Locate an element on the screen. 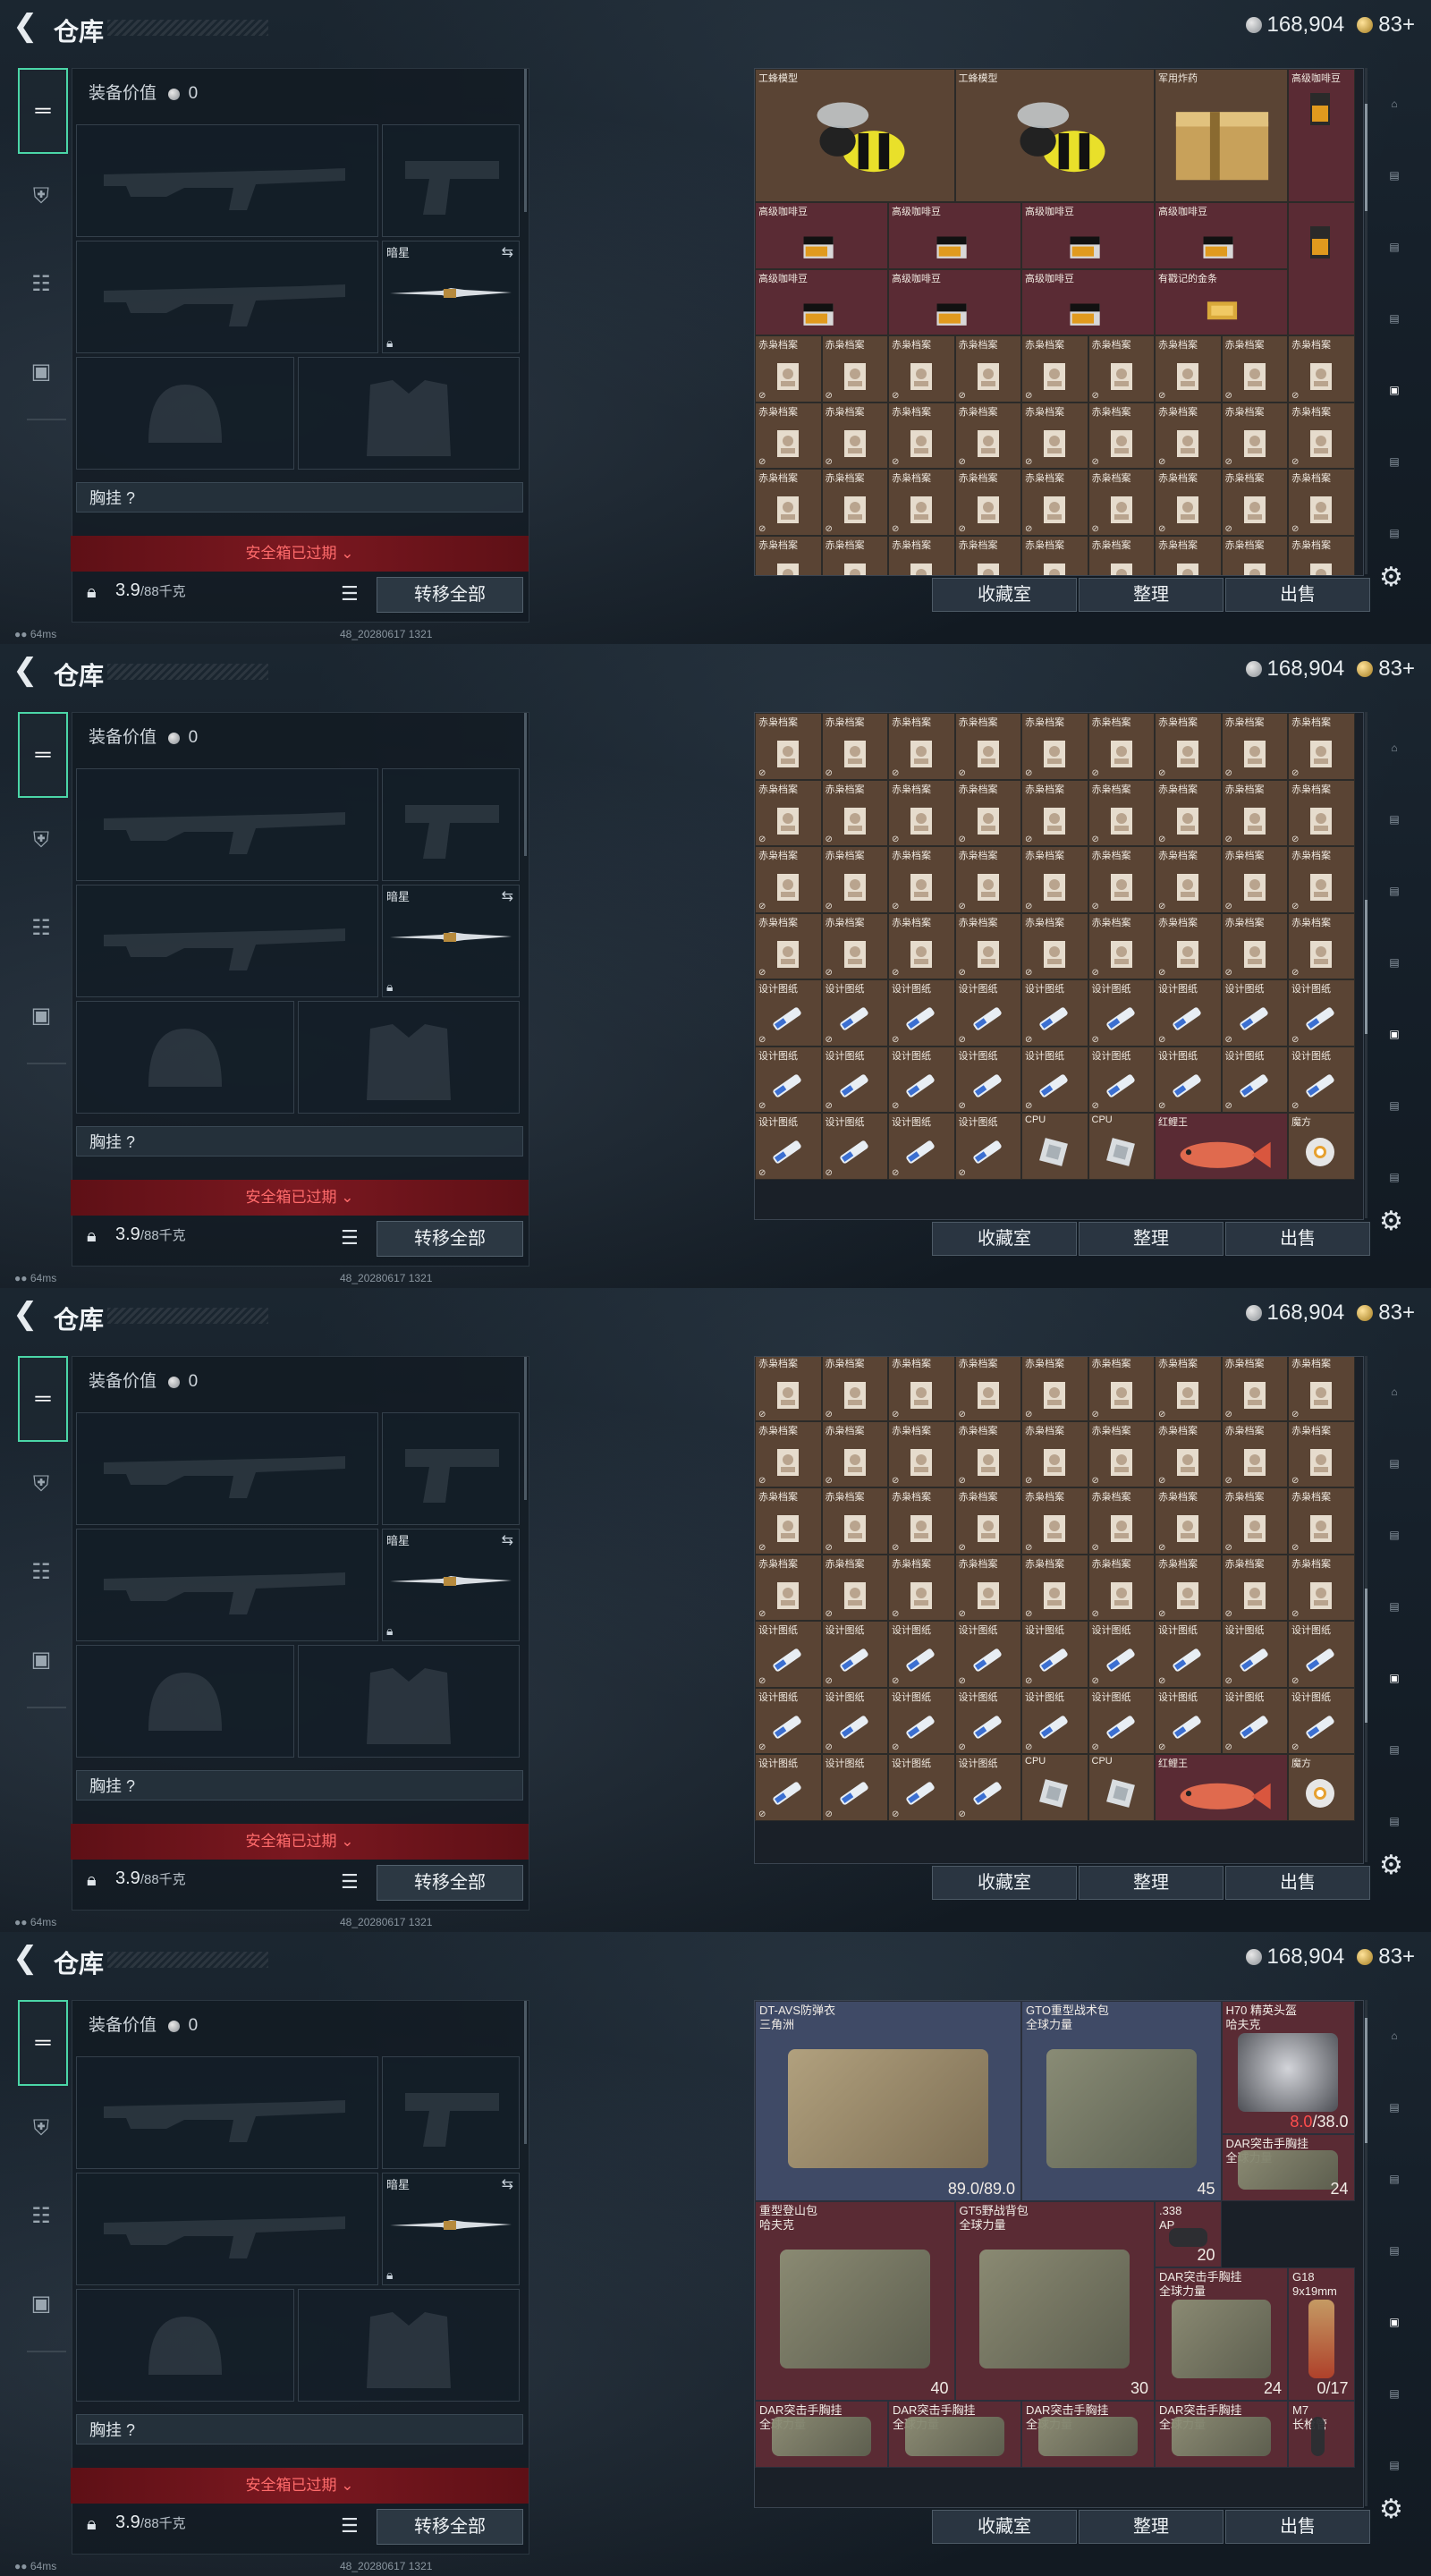 The image size is (1431, 2576). tab-armor: ⛨ is located at coordinates (42, 1484).